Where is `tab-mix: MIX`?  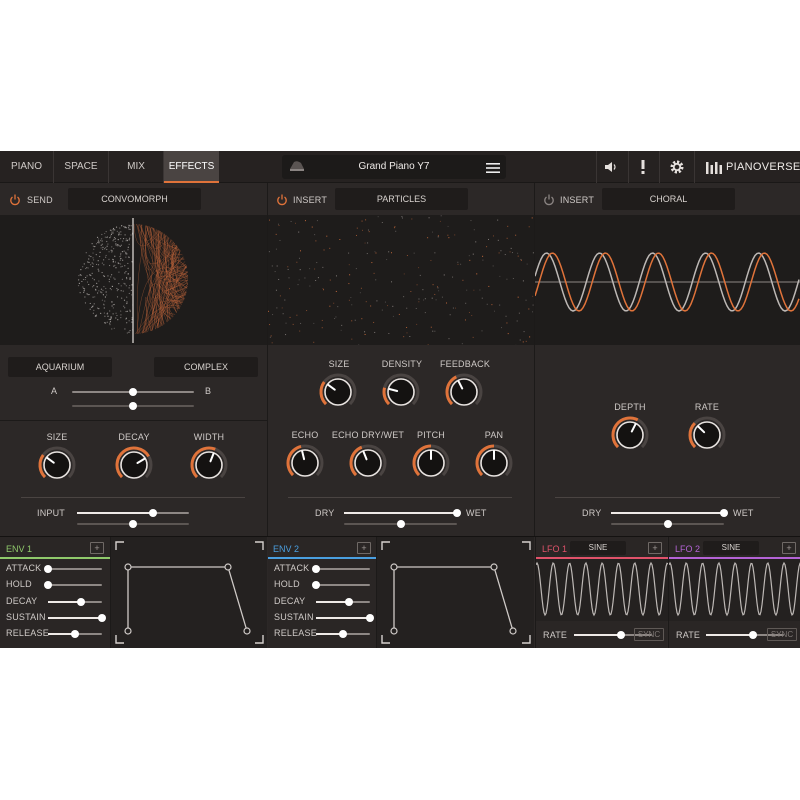
tab-mix: MIX is located at coordinates (136, 167).